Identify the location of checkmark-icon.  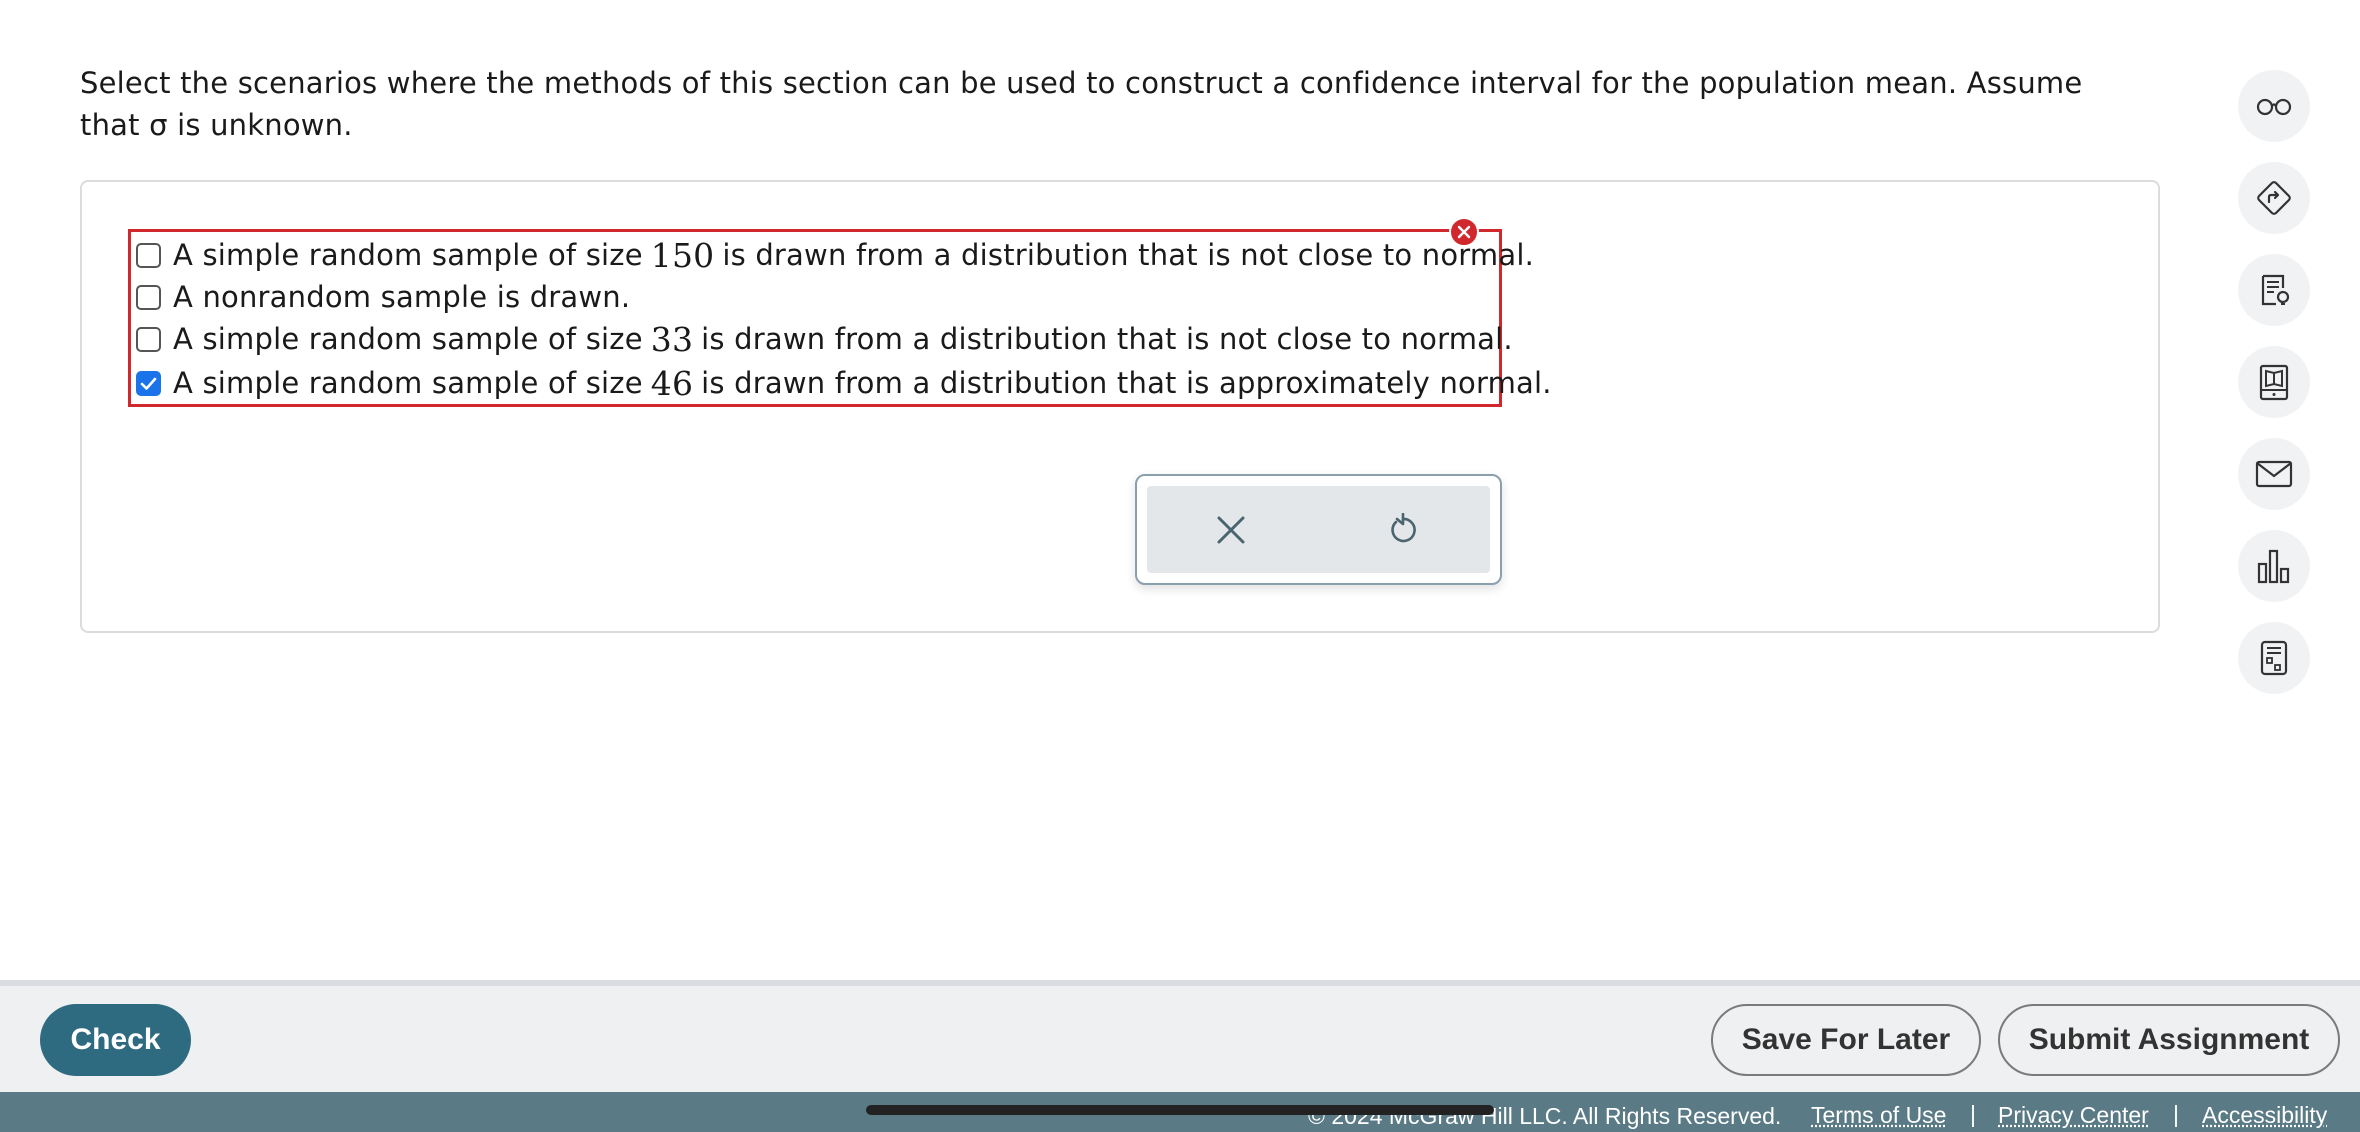
(148, 383).